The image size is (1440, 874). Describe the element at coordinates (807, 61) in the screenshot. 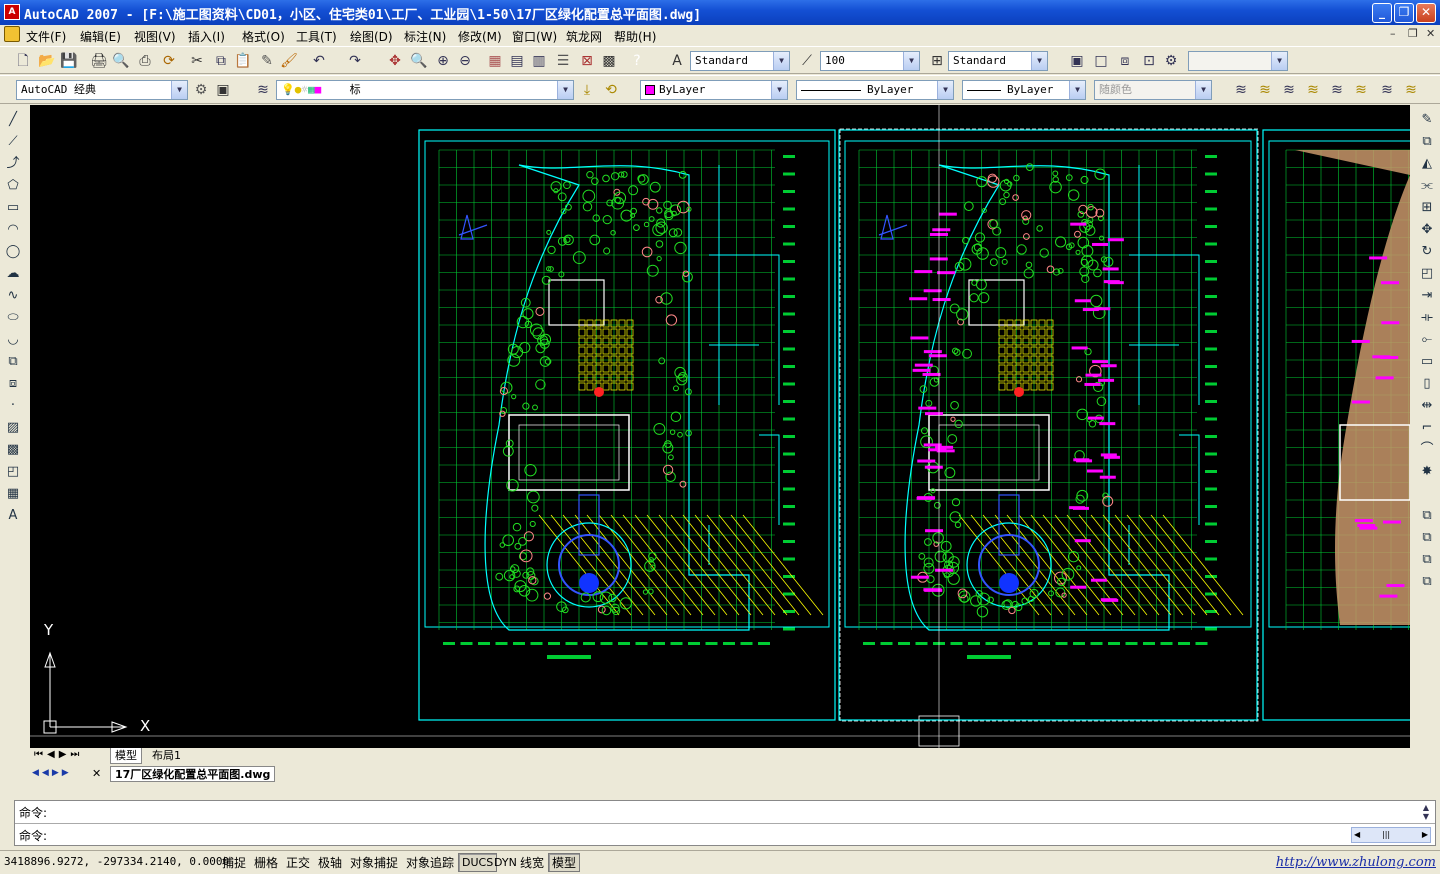

I see `dim-style-icon: ⟋` at that location.